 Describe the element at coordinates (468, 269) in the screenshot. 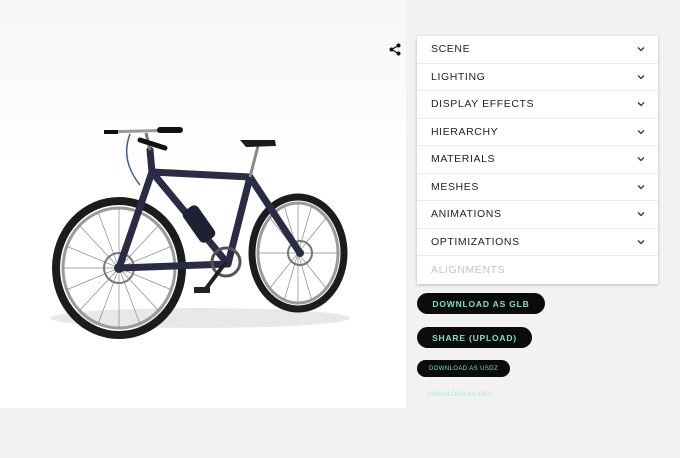

I see `section-label: ALIGNMENTS` at that location.